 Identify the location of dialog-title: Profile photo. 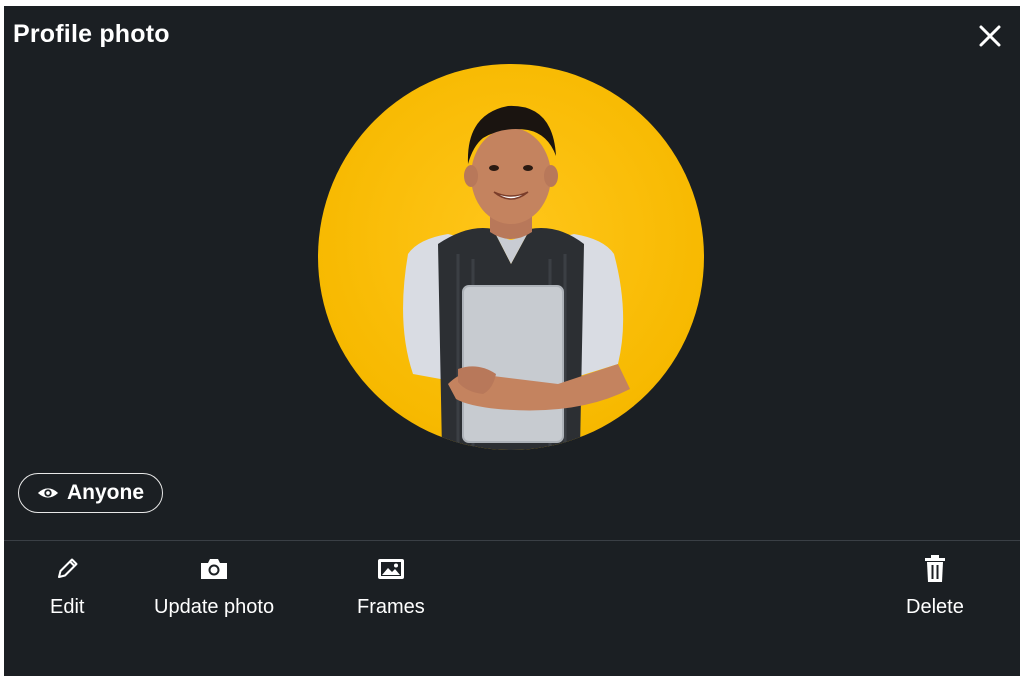
(91, 34).